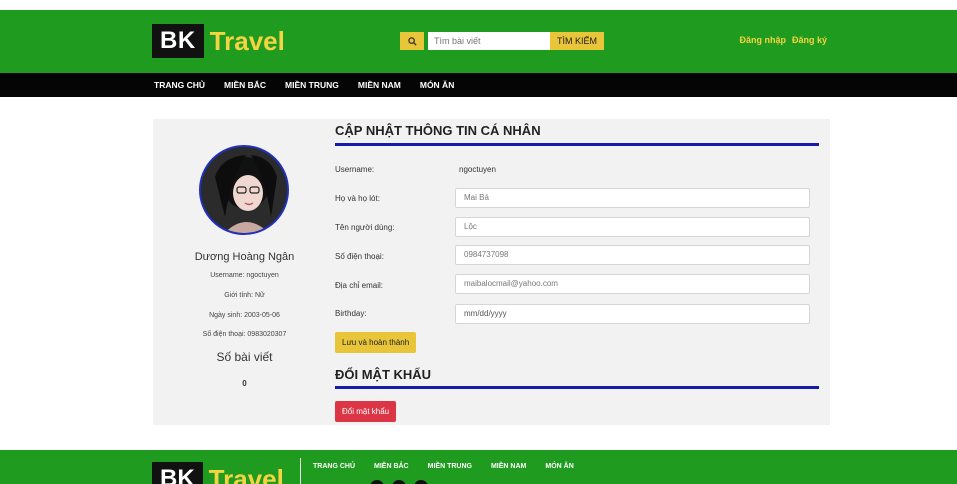 Image resolution: width=957 pixels, height=484 pixels. What do you see at coordinates (244, 315) in the screenshot?
I see `profile-birthday: Ngày sinh: 2003-05-06` at bounding box center [244, 315].